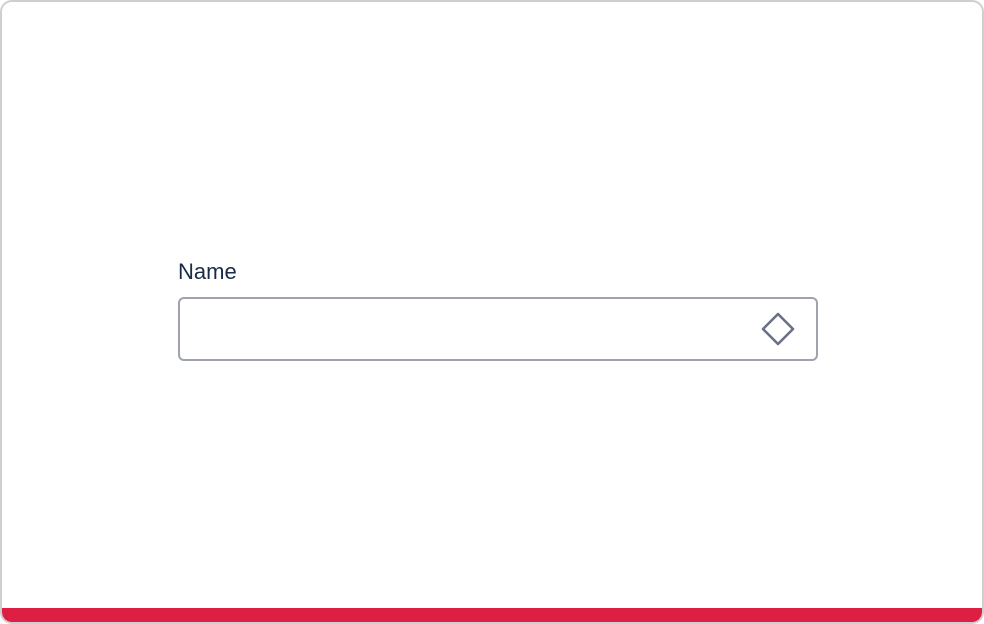 This screenshot has height=624, width=984. I want to click on name-input-container, so click(498, 329).